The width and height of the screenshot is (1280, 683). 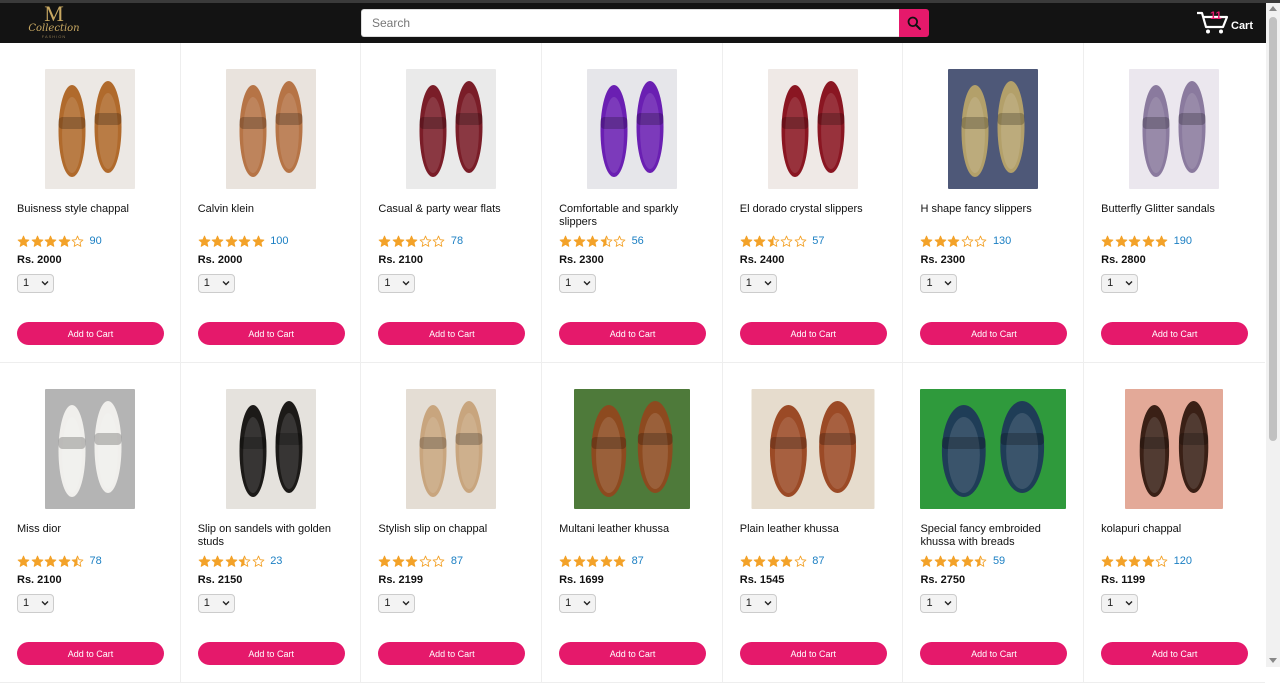 I want to click on search-input, so click(x=630, y=23).